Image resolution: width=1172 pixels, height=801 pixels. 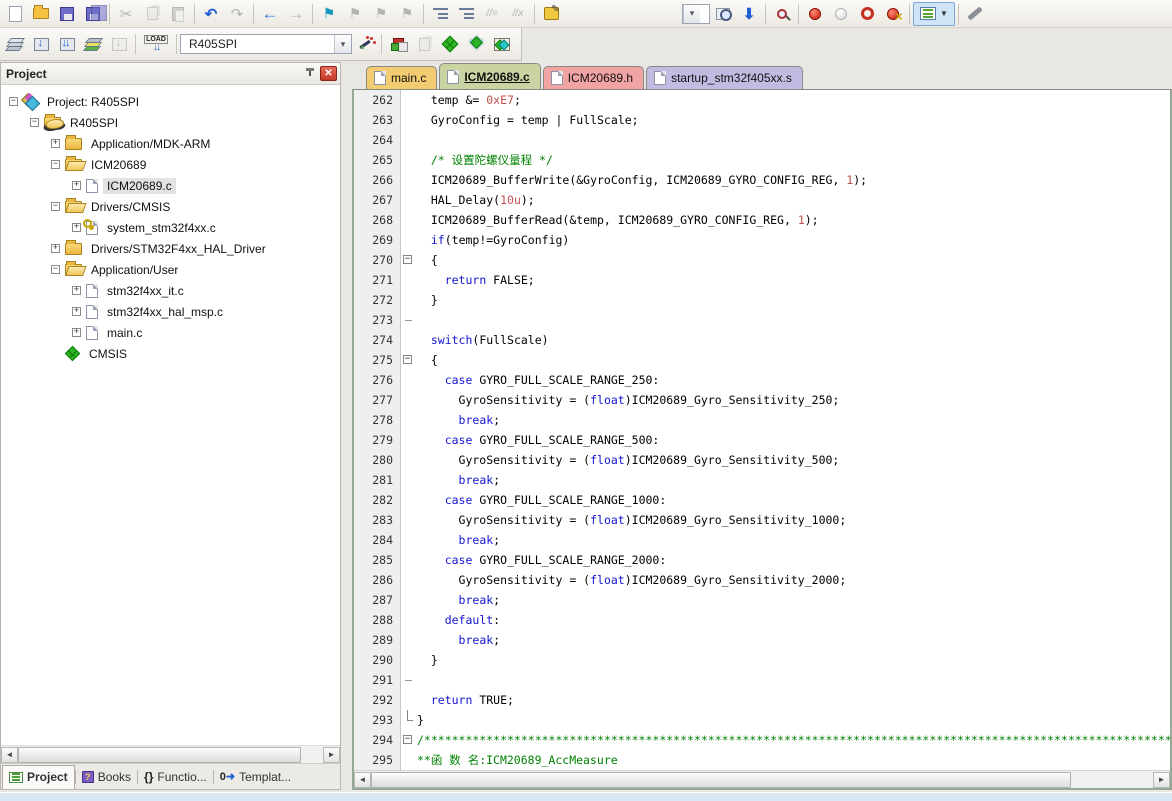 What do you see at coordinates (355, 14) in the screenshot?
I see `bookmark-previous-button: ⚑` at bounding box center [355, 14].